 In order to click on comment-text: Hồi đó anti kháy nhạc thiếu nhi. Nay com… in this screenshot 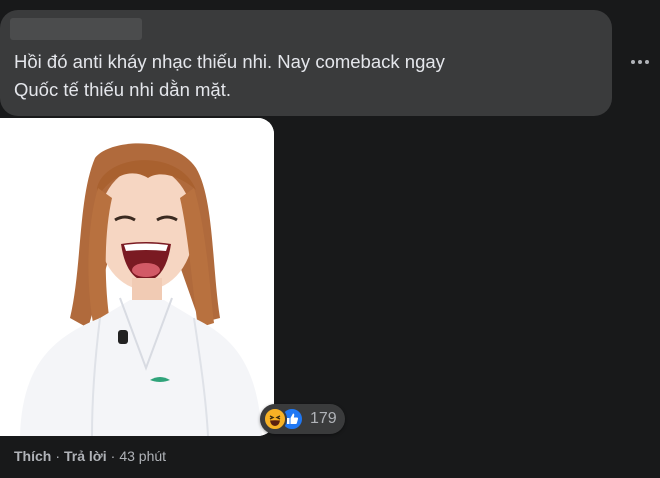, I will do `click(229, 75)`.